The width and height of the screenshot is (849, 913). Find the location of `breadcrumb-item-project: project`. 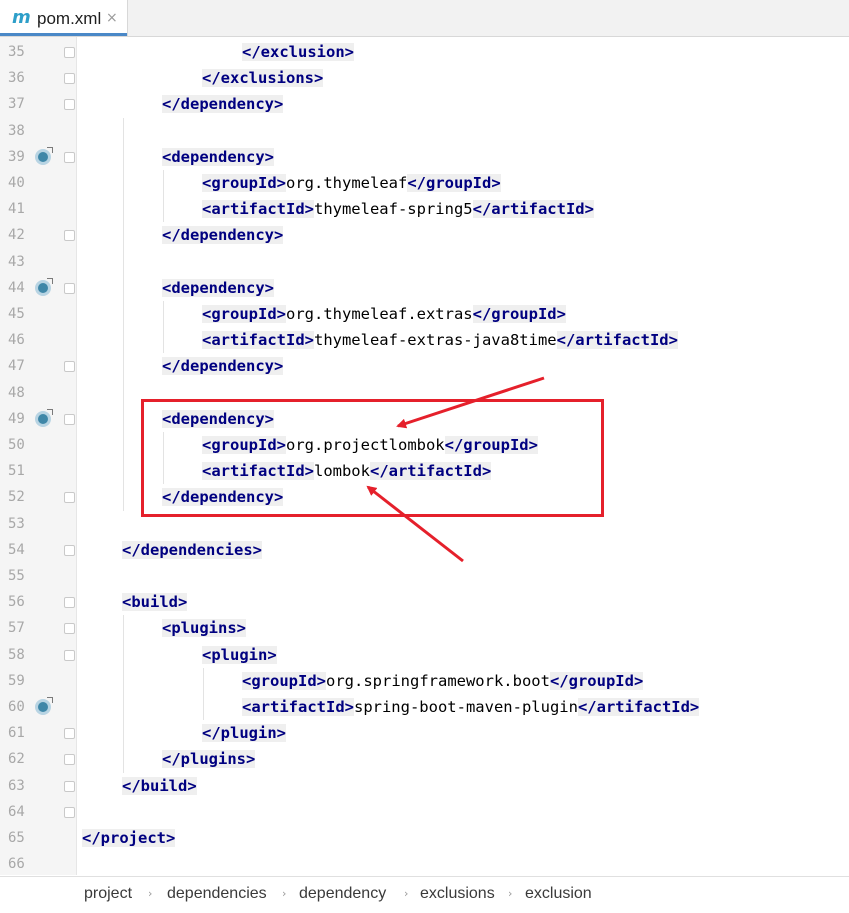

breadcrumb-item-project: project is located at coordinates (108, 894).